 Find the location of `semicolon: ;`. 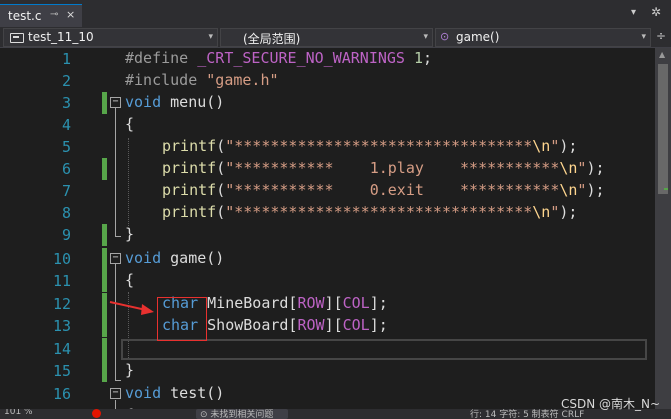

semicolon: ; is located at coordinates (428, 58).